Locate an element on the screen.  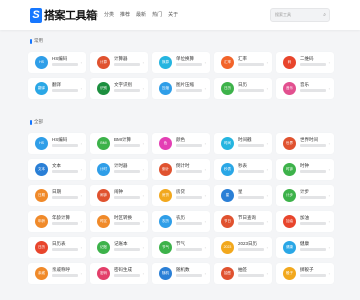
tool-card: 计算 计算器 › is located at coordinates (119, 62).